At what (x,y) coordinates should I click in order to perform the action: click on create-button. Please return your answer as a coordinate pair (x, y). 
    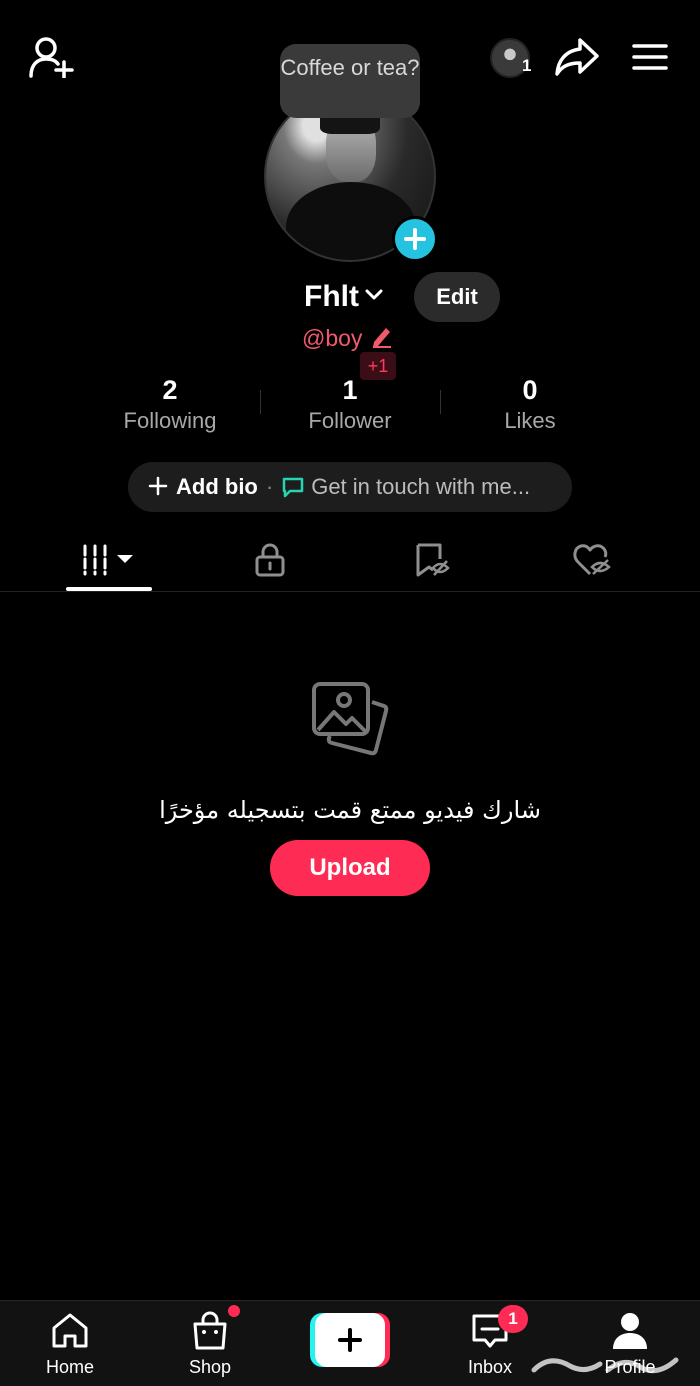
    Looking at the image, I should click on (350, 1340).